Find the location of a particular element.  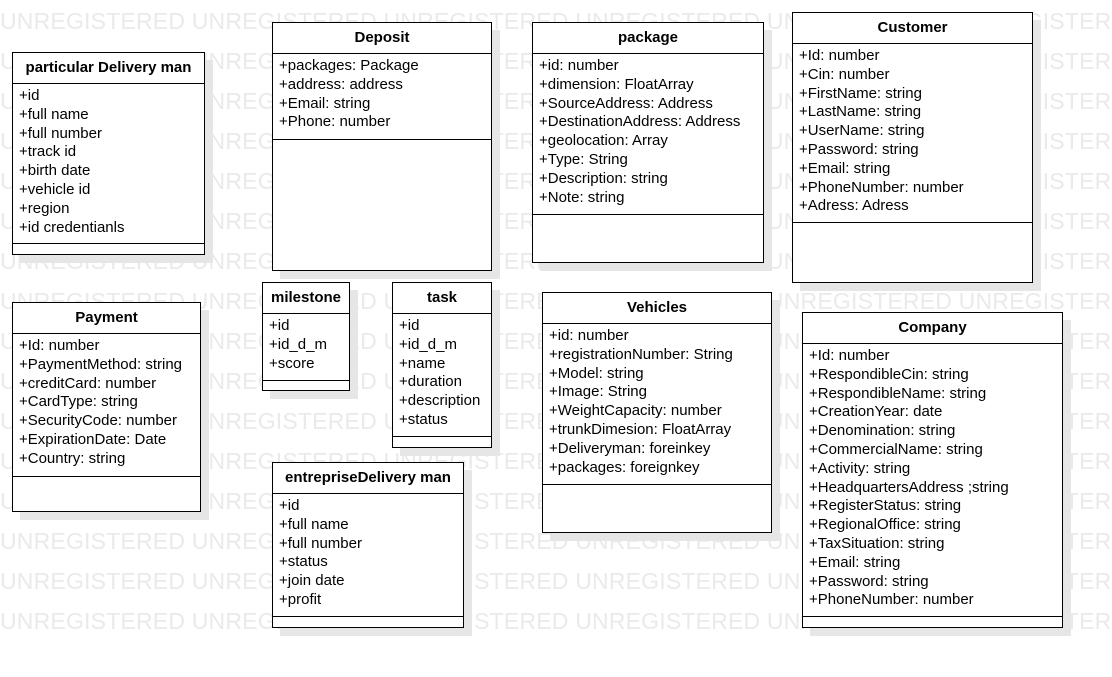

attribute-row: +name is located at coordinates (422, 363).